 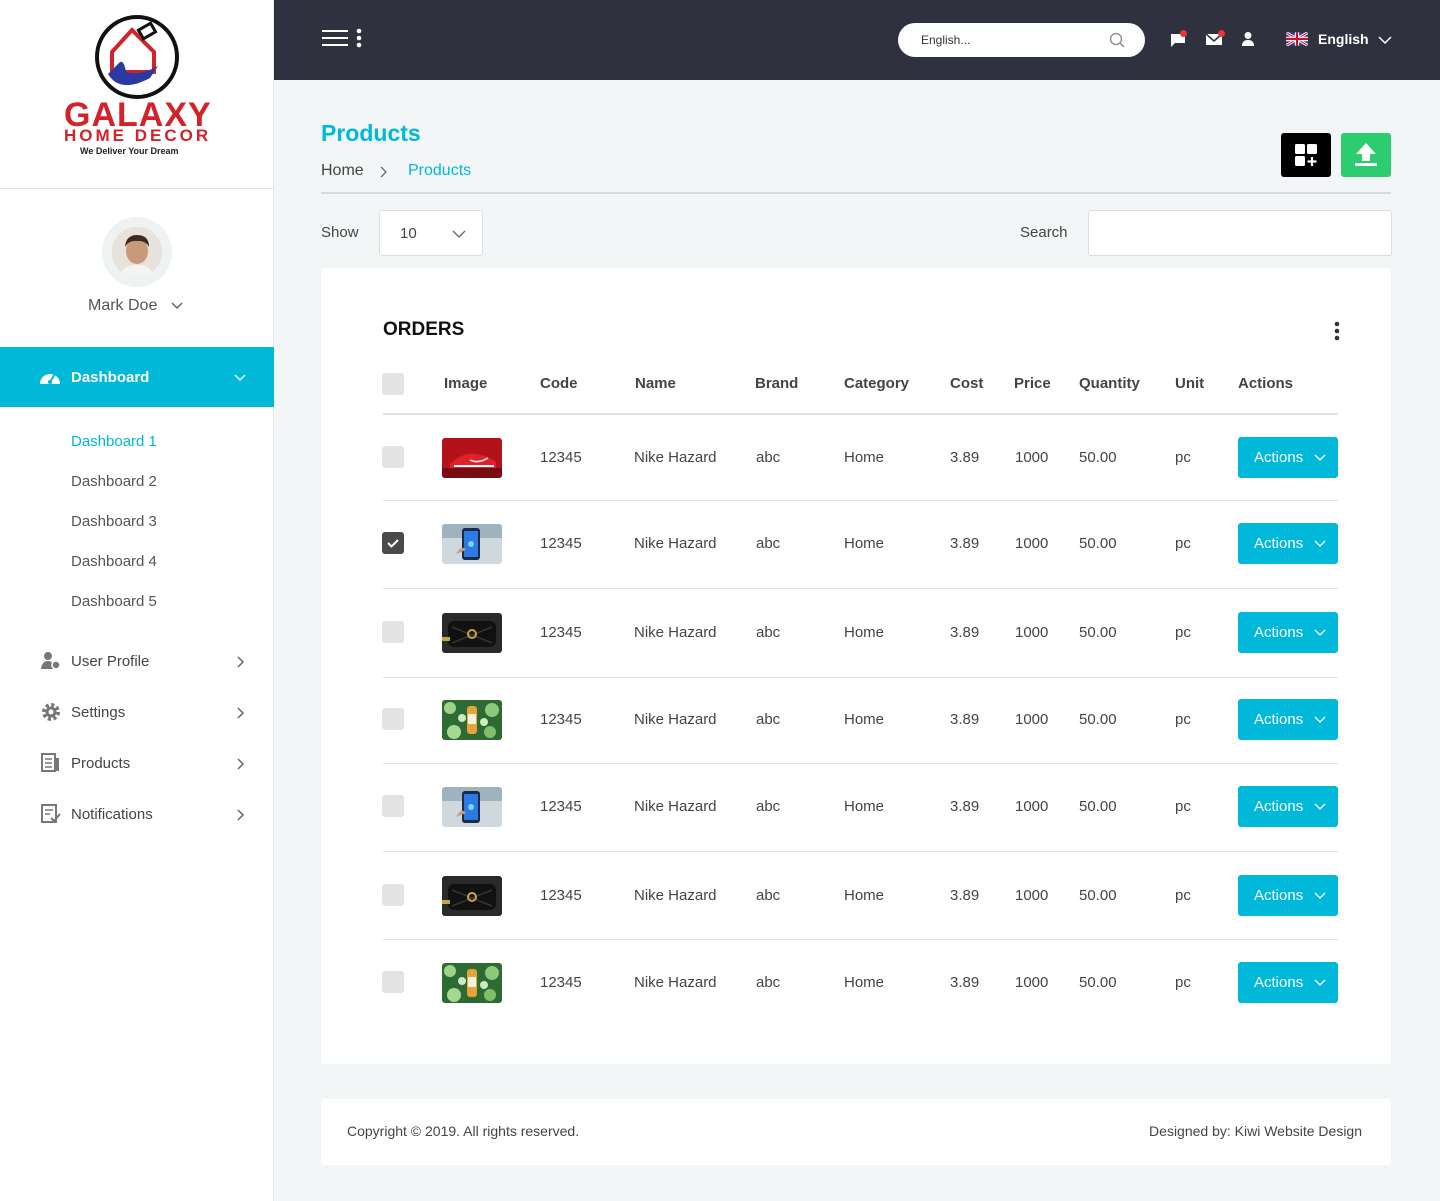 What do you see at coordinates (342, 171) in the screenshot?
I see `breadcrumb-home: Home` at bounding box center [342, 171].